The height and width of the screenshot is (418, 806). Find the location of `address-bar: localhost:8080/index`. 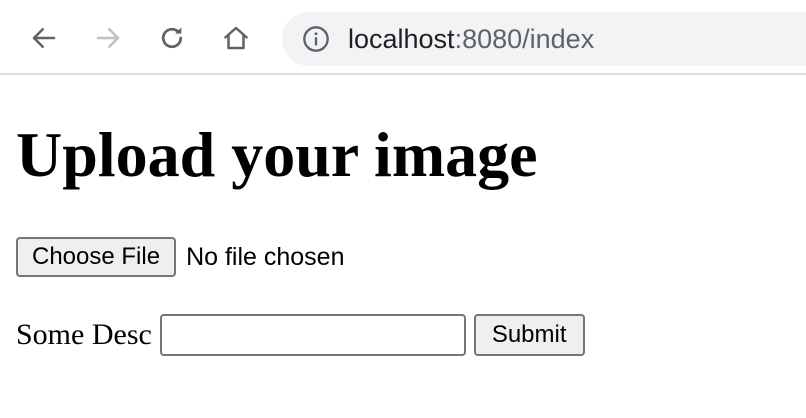

address-bar: localhost:8080/index is located at coordinates (544, 39).